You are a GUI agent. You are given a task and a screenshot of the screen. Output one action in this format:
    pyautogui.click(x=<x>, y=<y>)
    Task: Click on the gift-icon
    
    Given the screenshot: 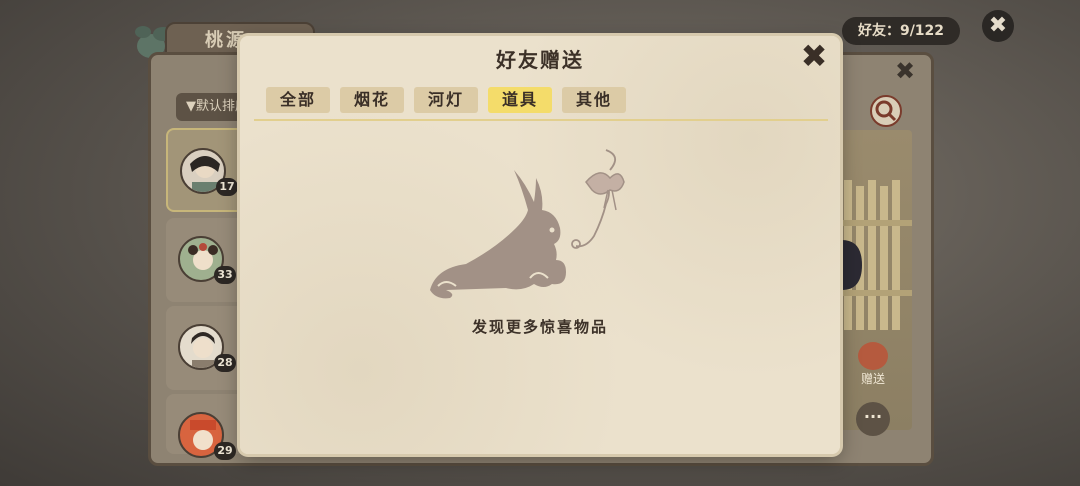 What is the action you would take?
    pyautogui.click(x=873, y=356)
    